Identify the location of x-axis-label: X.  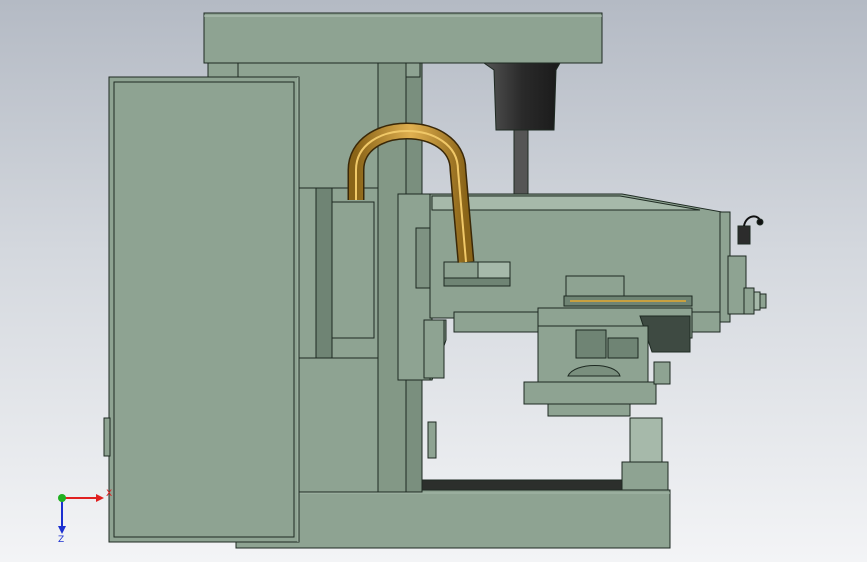
(109, 494).